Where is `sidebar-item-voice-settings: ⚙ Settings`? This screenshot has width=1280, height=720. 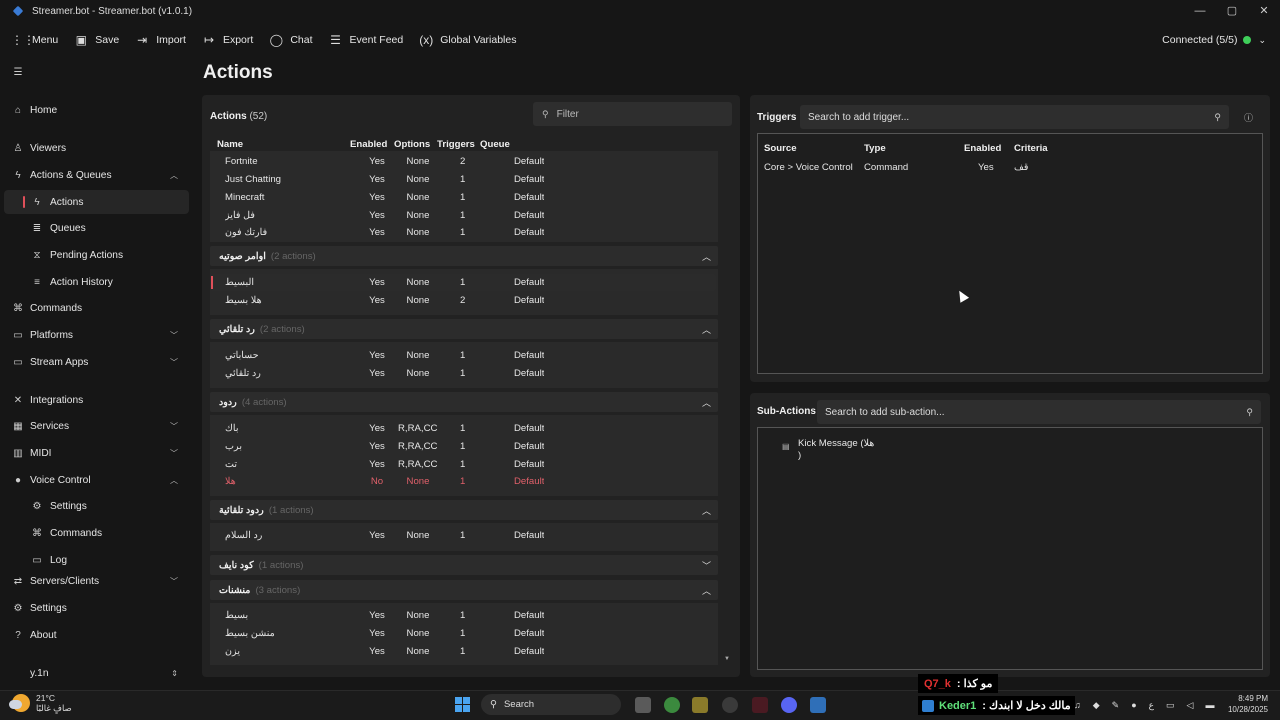 sidebar-item-voice-settings: ⚙ Settings is located at coordinates (95, 506).